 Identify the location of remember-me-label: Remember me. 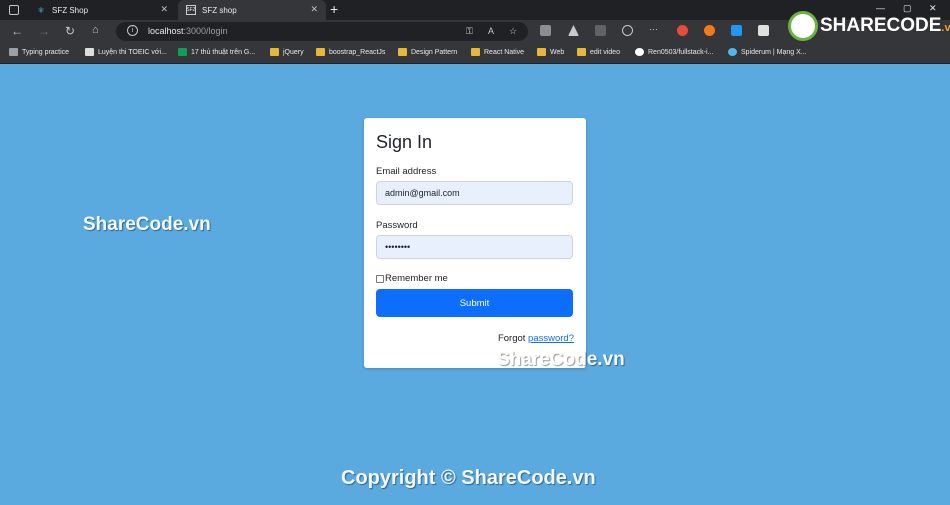
(416, 278).